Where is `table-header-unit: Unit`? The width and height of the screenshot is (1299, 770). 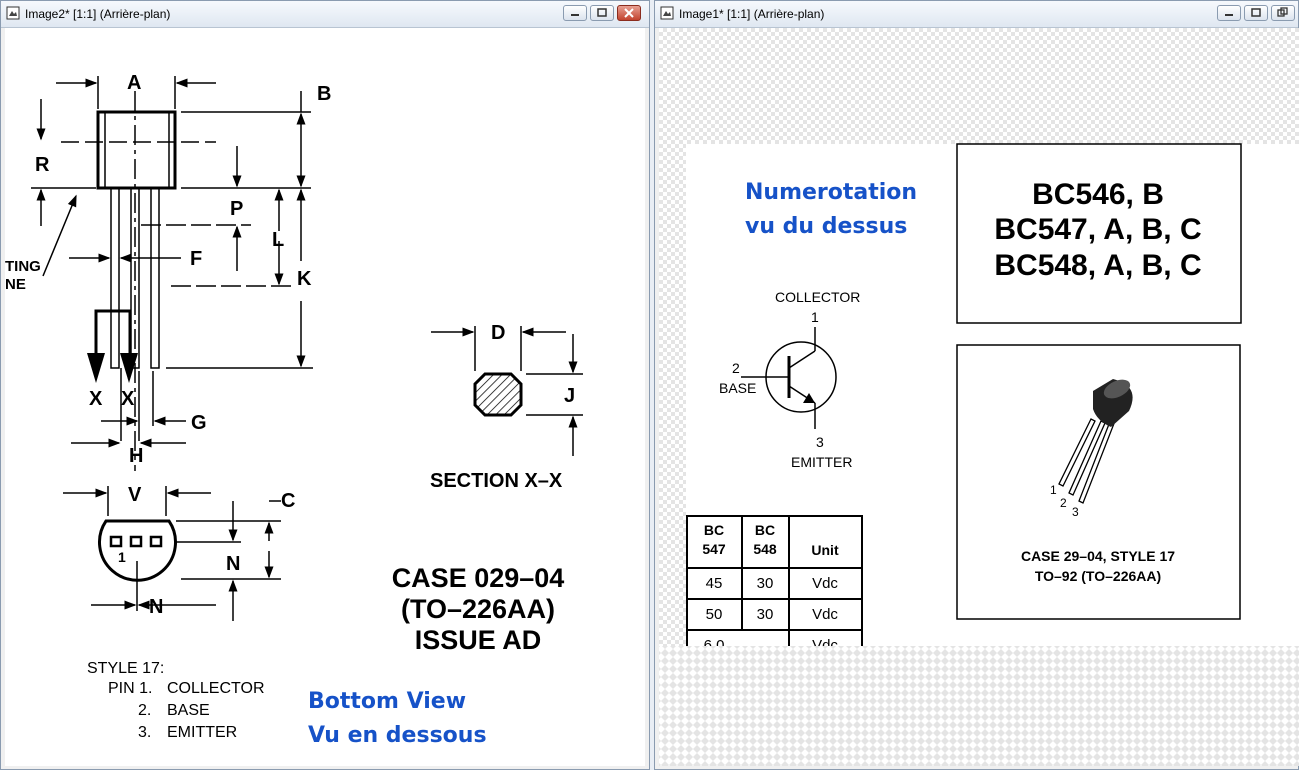 table-header-unit: Unit is located at coordinates (825, 550).